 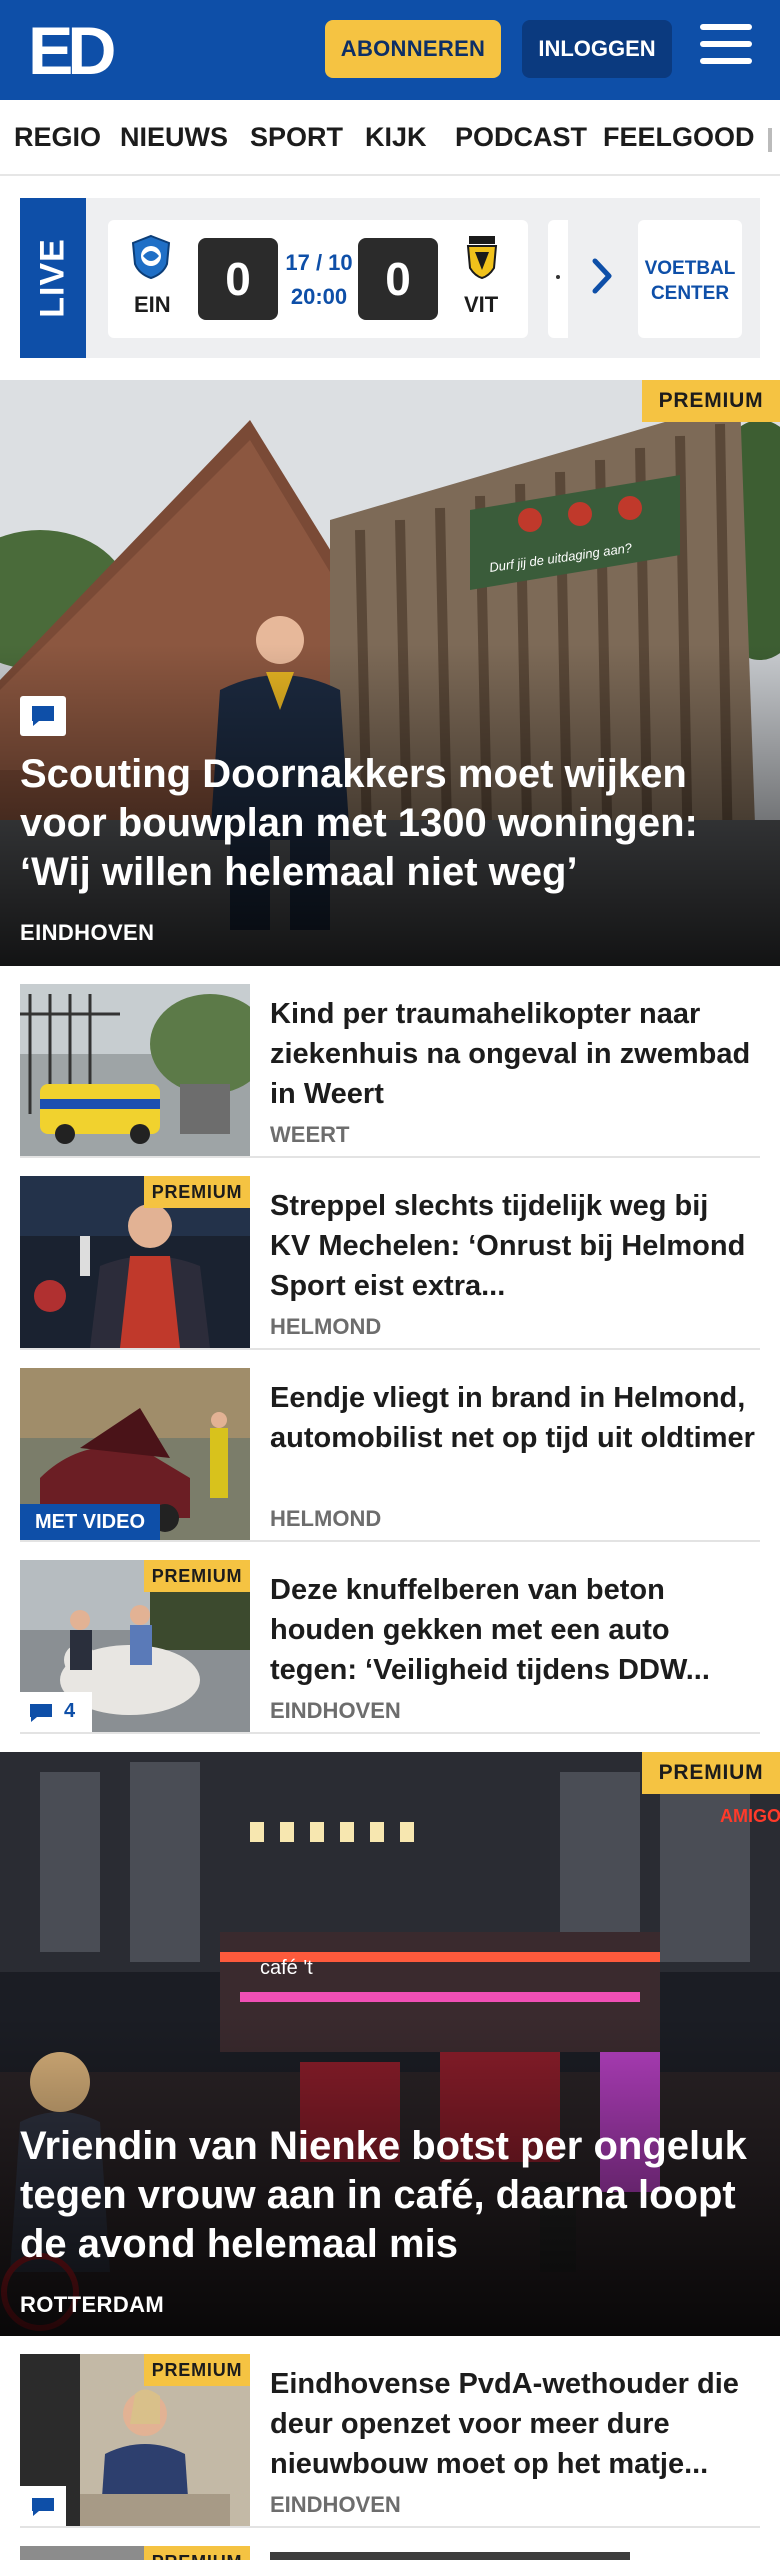 What do you see at coordinates (56, 1712) in the screenshot?
I see `comment-count-badge: 4` at bounding box center [56, 1712].